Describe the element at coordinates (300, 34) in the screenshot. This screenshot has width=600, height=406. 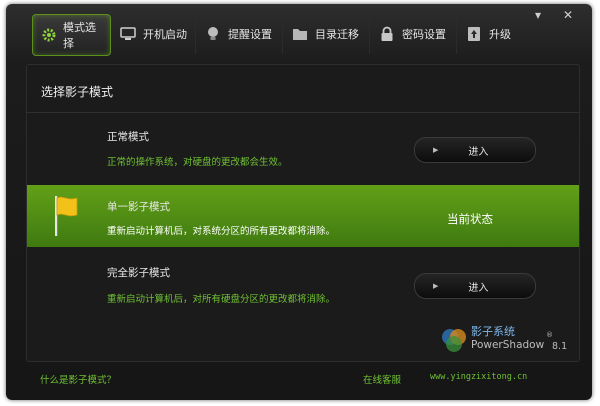
I see `folder-icon` at that location.